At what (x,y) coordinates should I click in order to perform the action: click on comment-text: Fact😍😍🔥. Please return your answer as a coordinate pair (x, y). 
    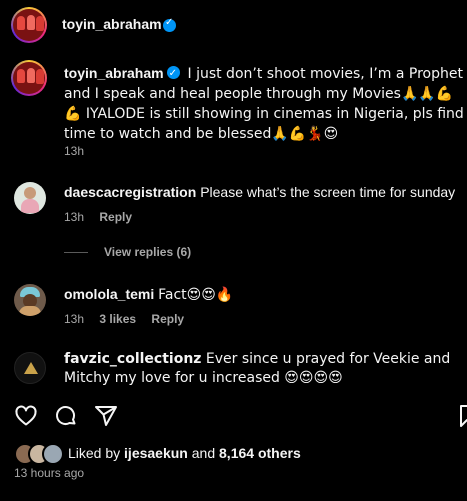
    Looking at the image, I should click on (196, 295).